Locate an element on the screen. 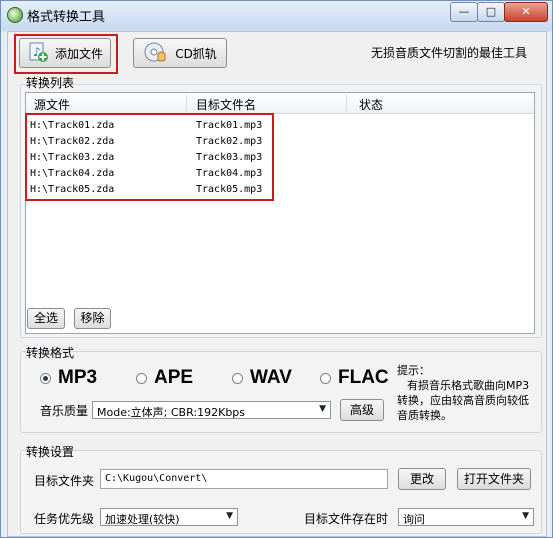 This screenshot has height=538, width=553. quality-label: 音乐质量 is located at coordinates (64, 411).